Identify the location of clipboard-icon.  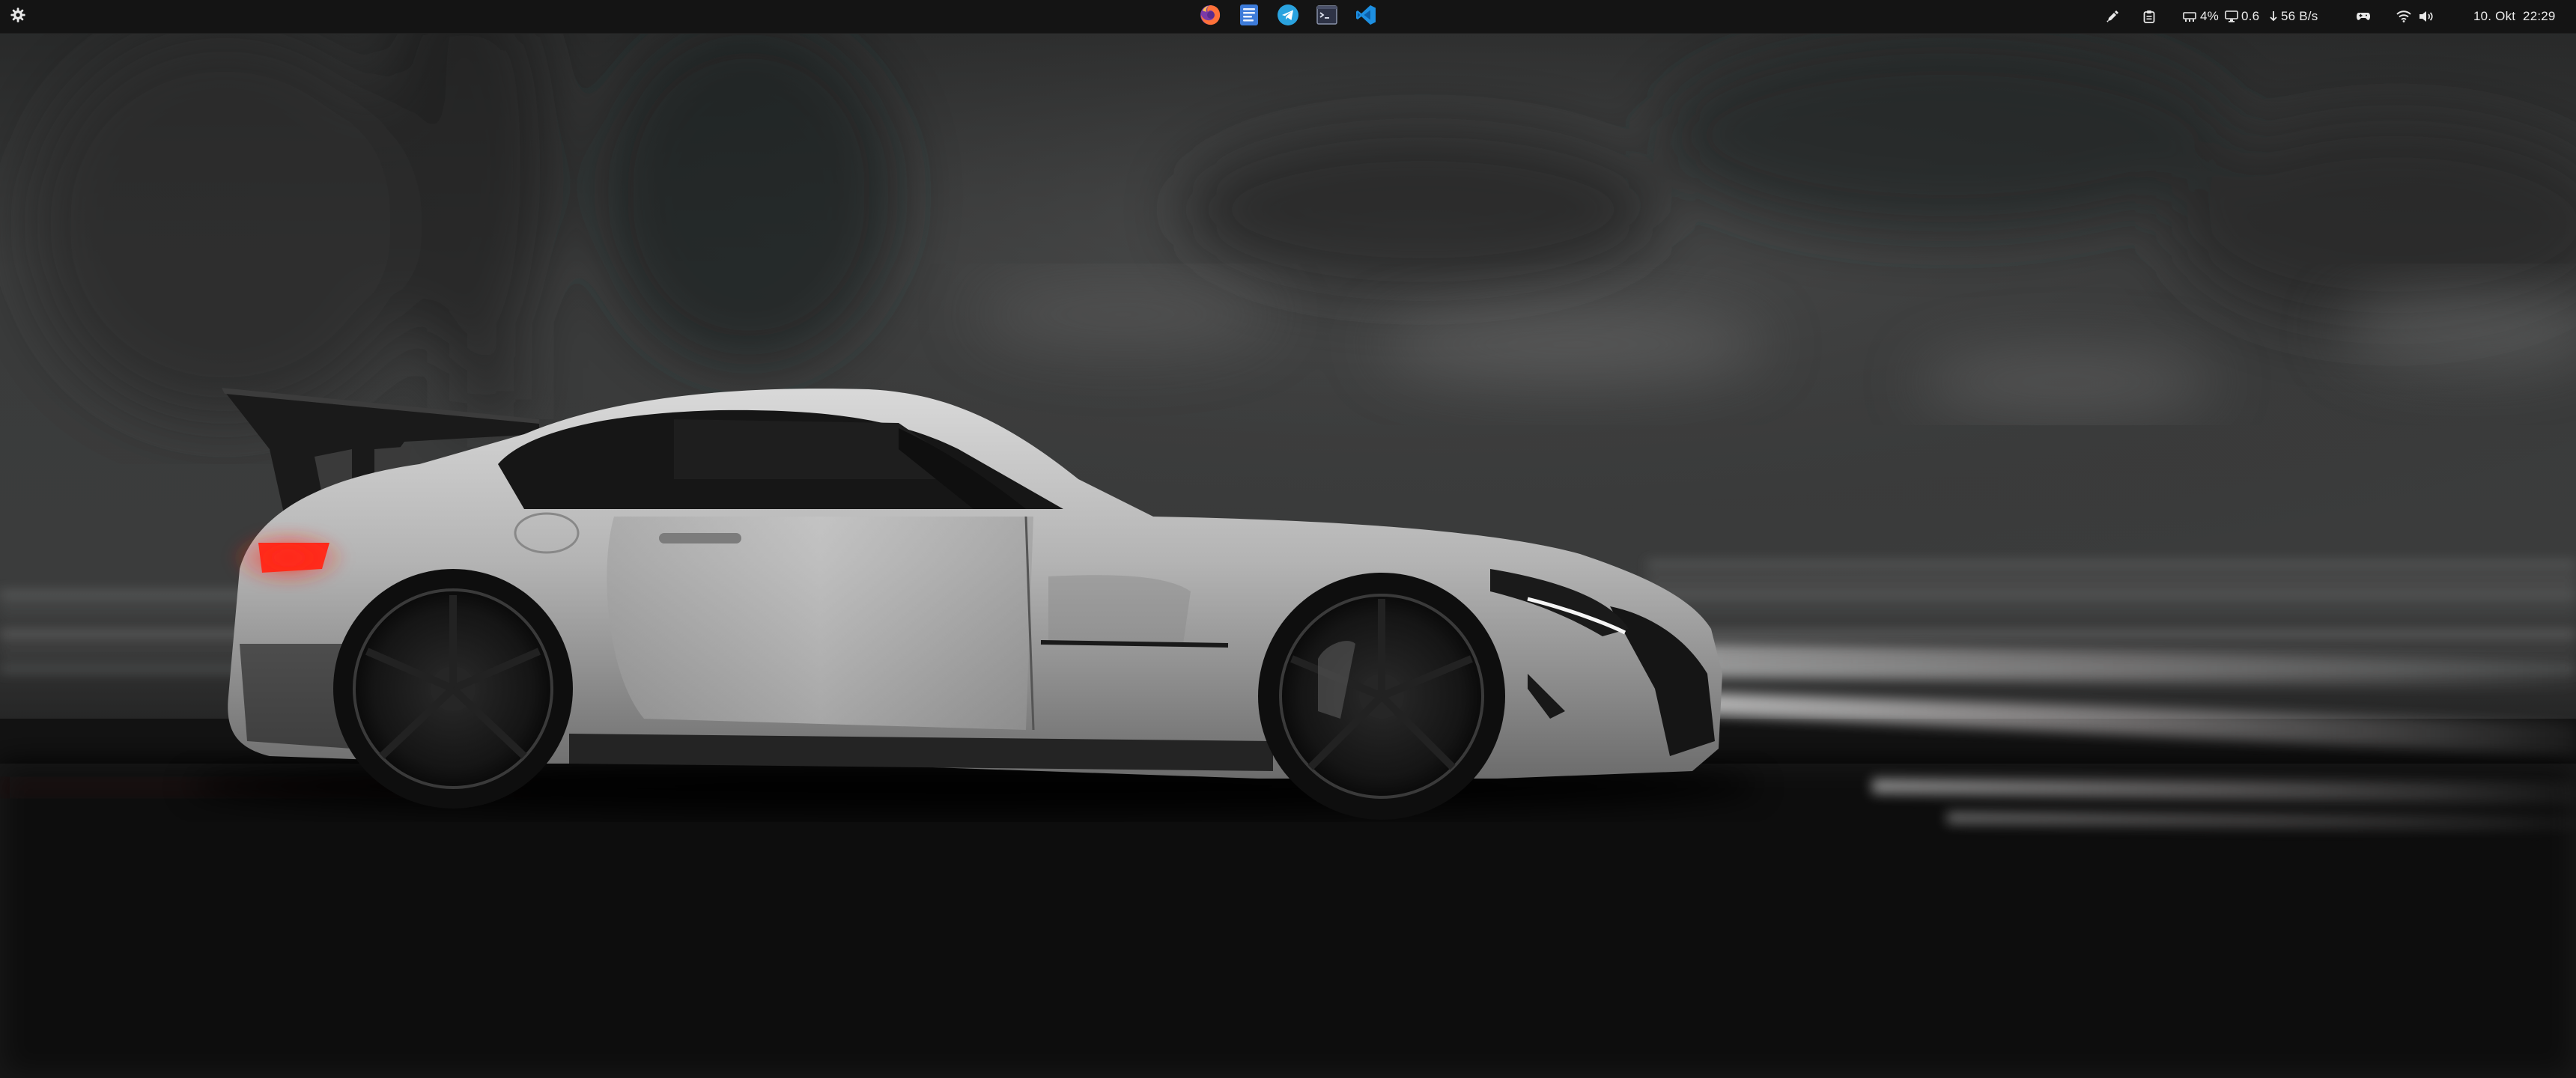
(2149, 16).